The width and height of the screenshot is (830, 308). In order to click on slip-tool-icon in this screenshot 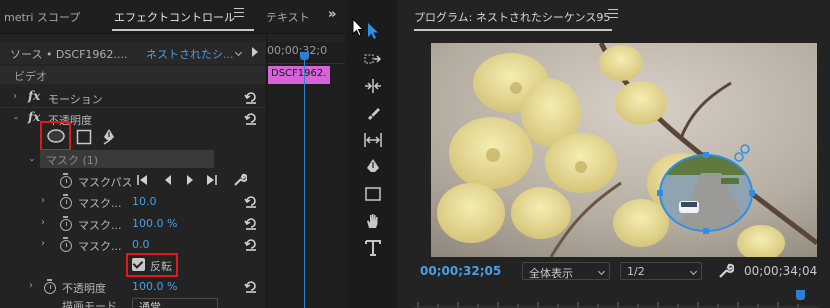, I will do `click(373, 140)`.